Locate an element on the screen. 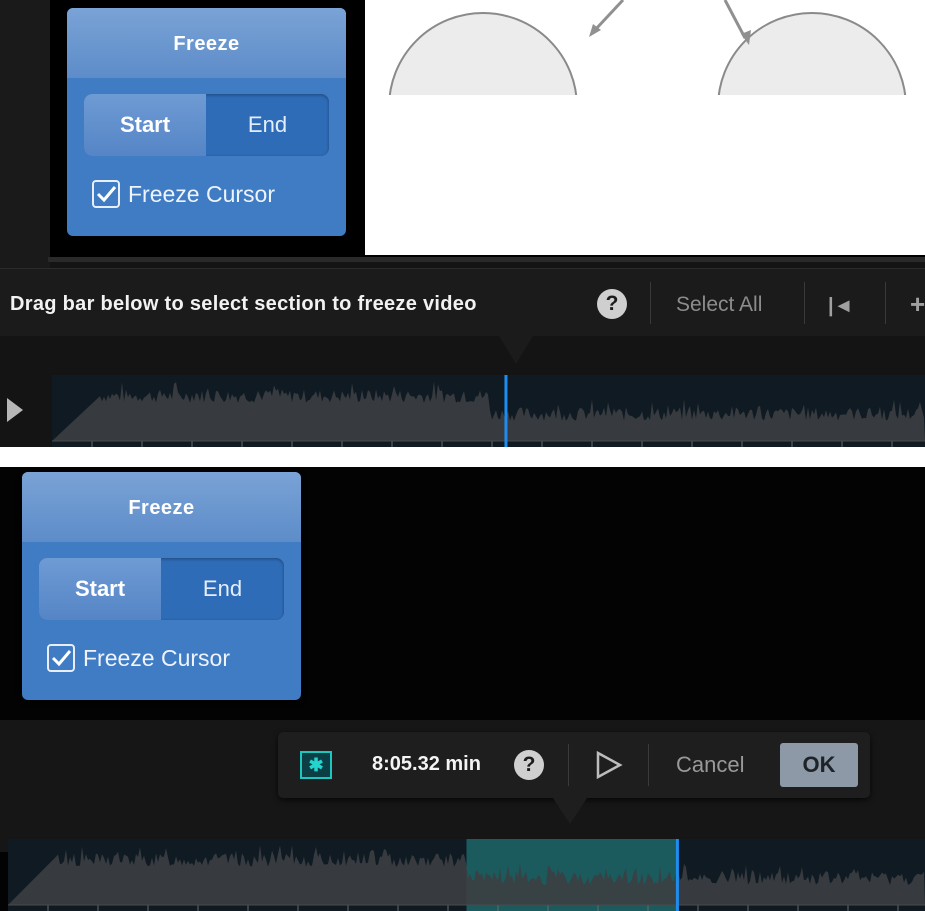 Image resolution: width=925 pixels, height=911 pixels. slide-blank-area is located at coordinates (645, 175).